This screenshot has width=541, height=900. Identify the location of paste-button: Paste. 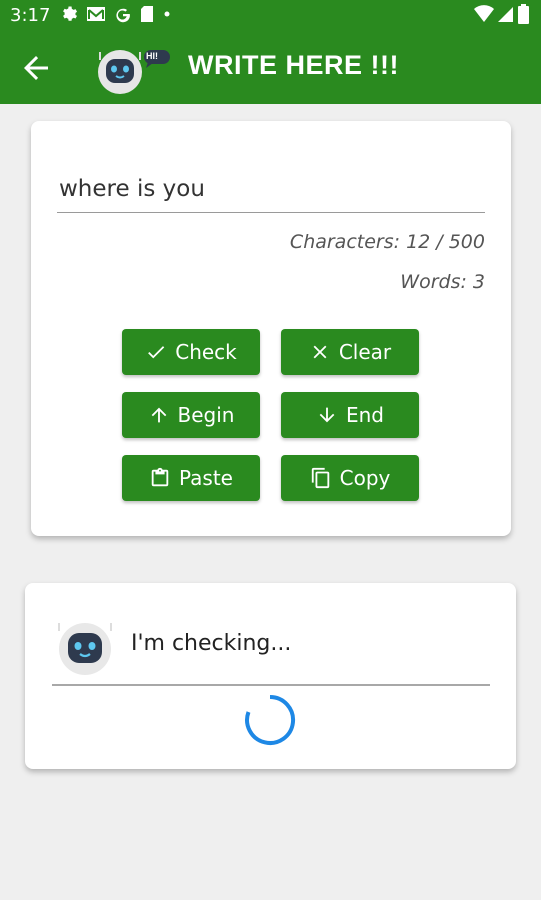
(191, 478).